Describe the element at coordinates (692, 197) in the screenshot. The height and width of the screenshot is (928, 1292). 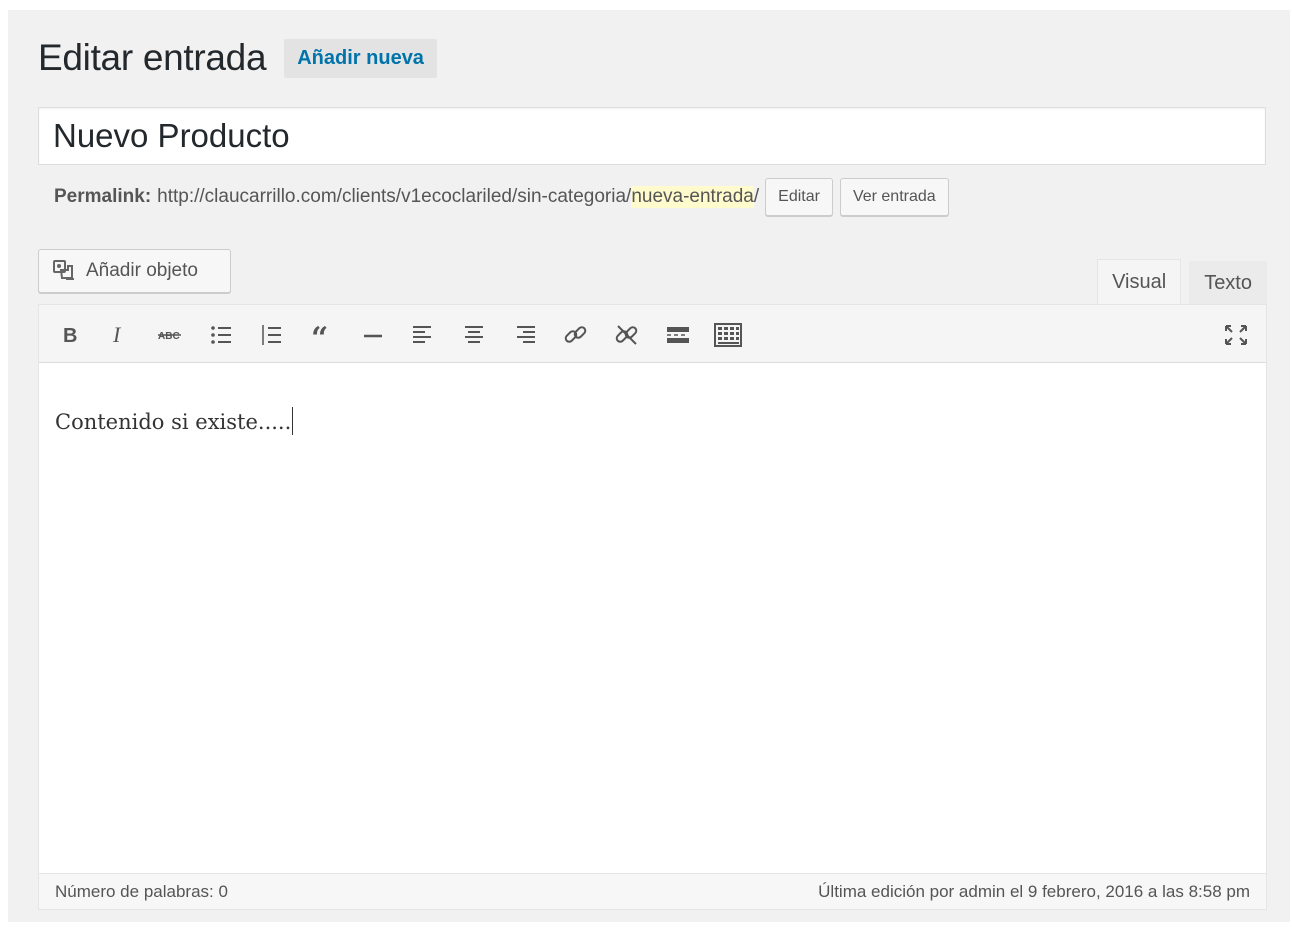
I see `permalink-slug: nueva-entrada` at that location.